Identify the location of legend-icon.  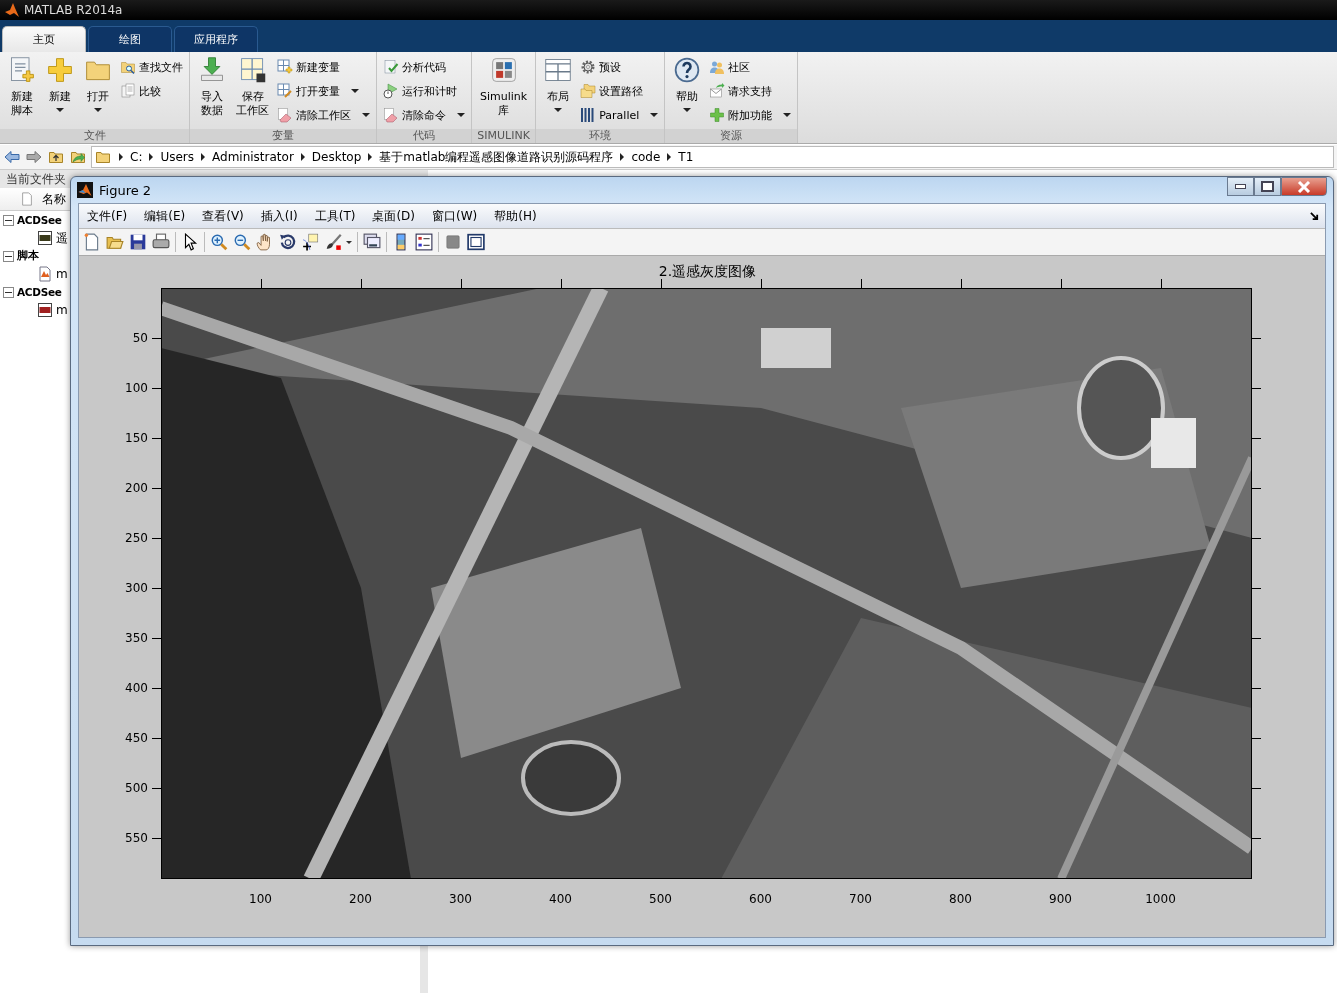
(424, 242).